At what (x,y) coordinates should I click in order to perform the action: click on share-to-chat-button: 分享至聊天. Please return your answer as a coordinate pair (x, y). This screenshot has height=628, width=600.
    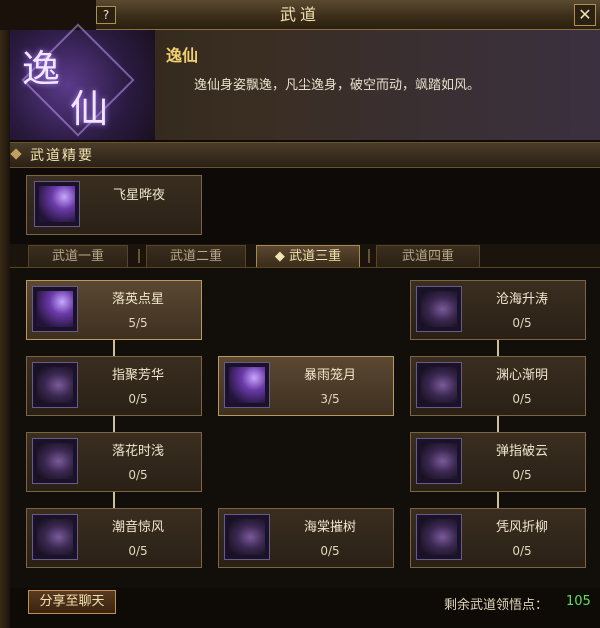
    Looking at the image, I should click on (72, 602).